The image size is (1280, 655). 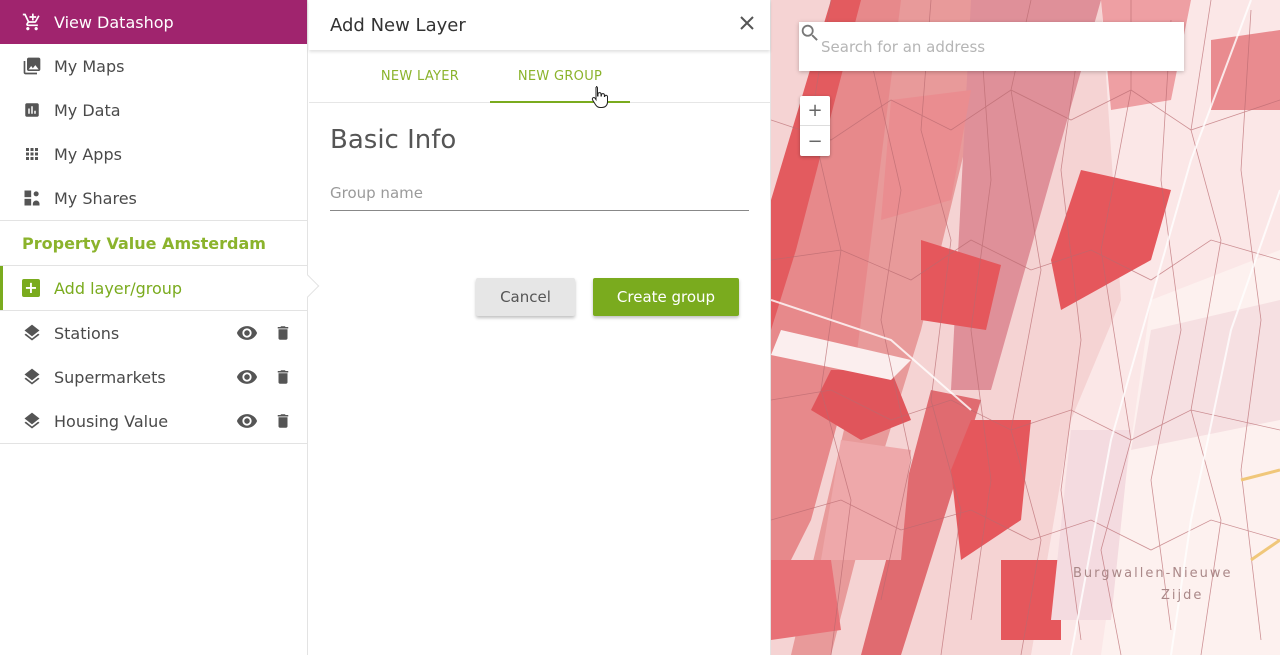 What do you see at coordinates (110, 377) in the screenshot?
I see `layer-label: Supermarkets` at bounding box center [110, 377].